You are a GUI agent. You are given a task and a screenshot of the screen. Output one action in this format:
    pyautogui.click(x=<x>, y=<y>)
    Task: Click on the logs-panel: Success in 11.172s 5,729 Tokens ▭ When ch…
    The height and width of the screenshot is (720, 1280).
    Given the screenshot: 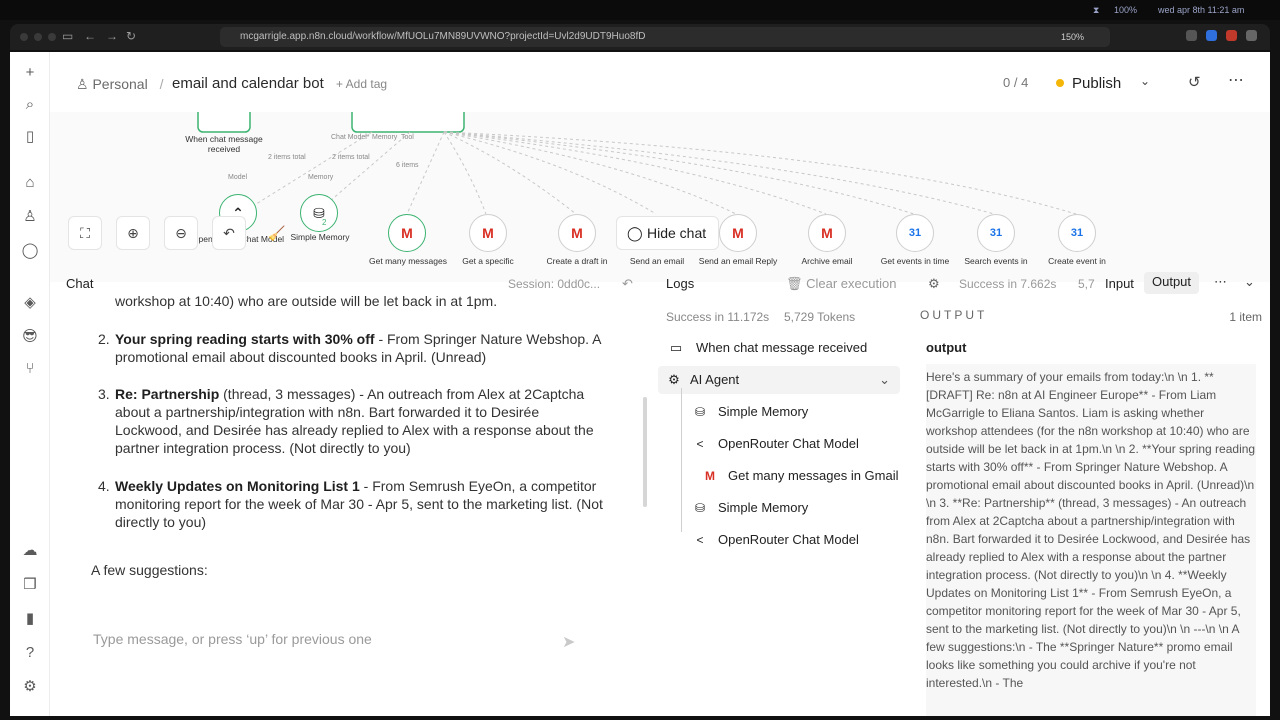 What is the action you would take?
    pyautogui.click(x=783, y=504)
    